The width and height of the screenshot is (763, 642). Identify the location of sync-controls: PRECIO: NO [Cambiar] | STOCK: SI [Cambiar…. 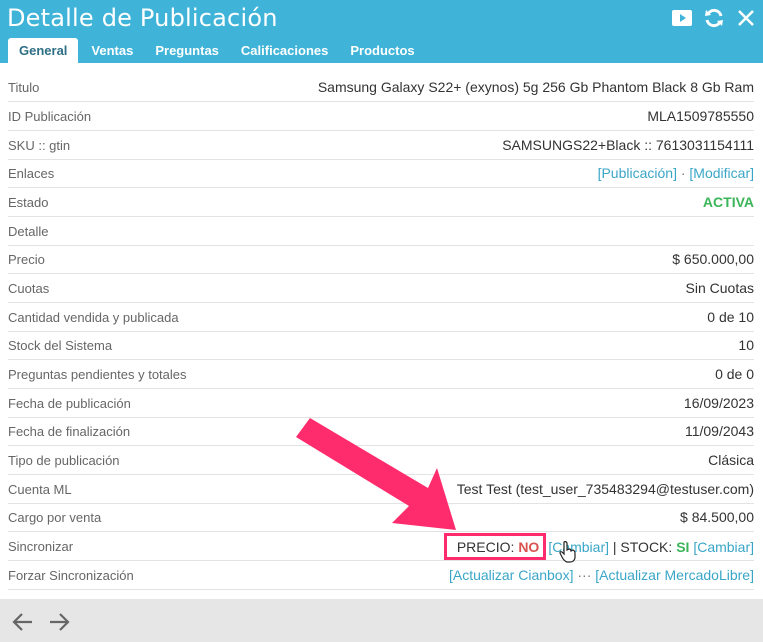
(598, 546).